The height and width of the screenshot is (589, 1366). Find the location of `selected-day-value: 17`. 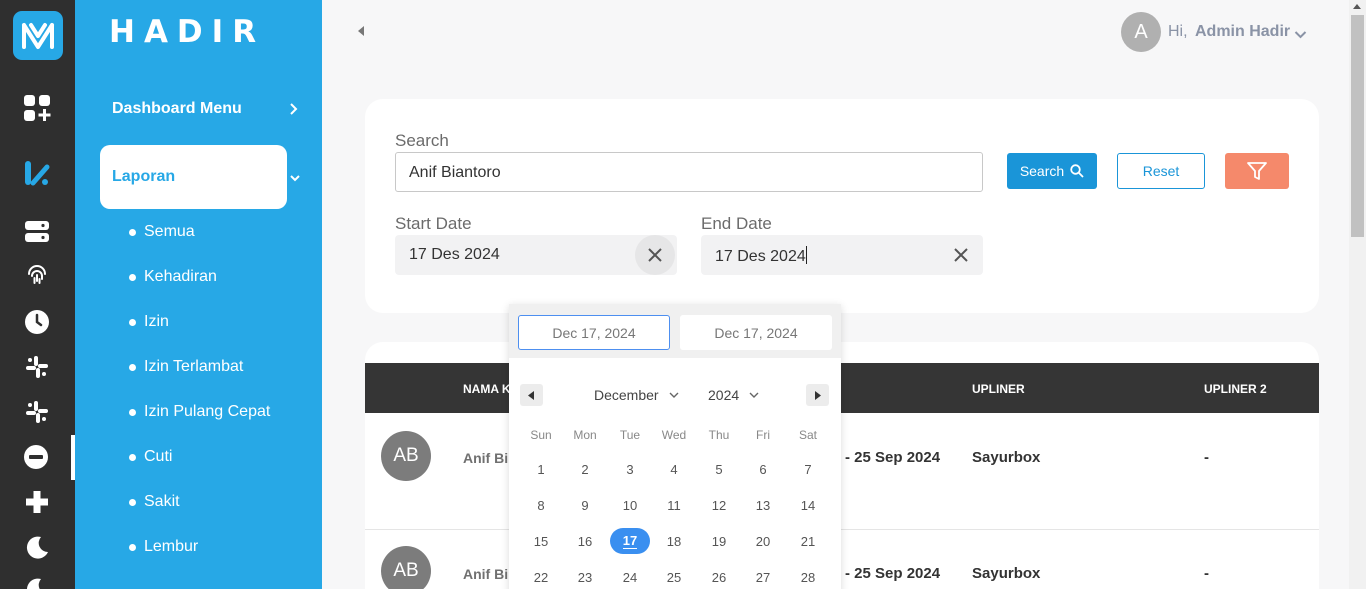

selected-day-value: 17 is located at coordinates (630, 540).